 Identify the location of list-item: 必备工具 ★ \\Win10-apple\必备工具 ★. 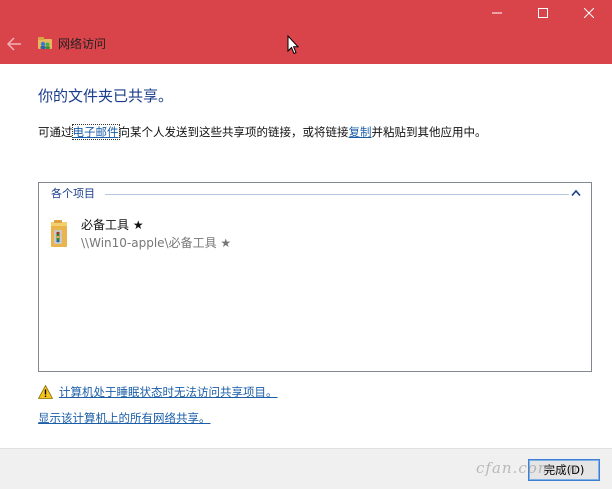
(247, 235).